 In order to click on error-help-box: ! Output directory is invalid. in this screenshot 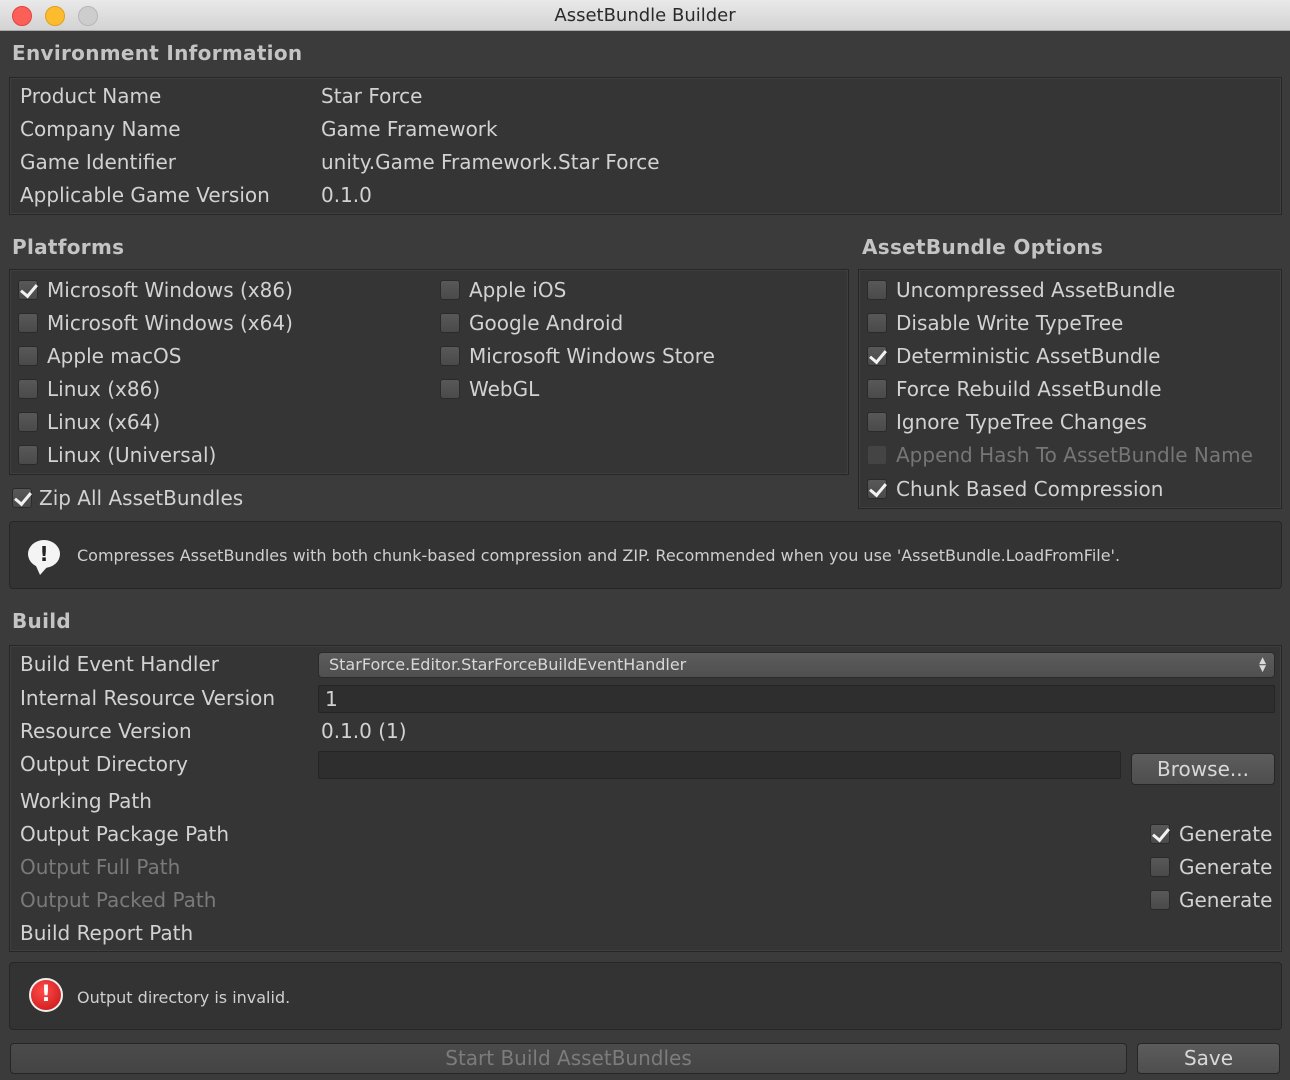, I will do `click(645, 996)`.